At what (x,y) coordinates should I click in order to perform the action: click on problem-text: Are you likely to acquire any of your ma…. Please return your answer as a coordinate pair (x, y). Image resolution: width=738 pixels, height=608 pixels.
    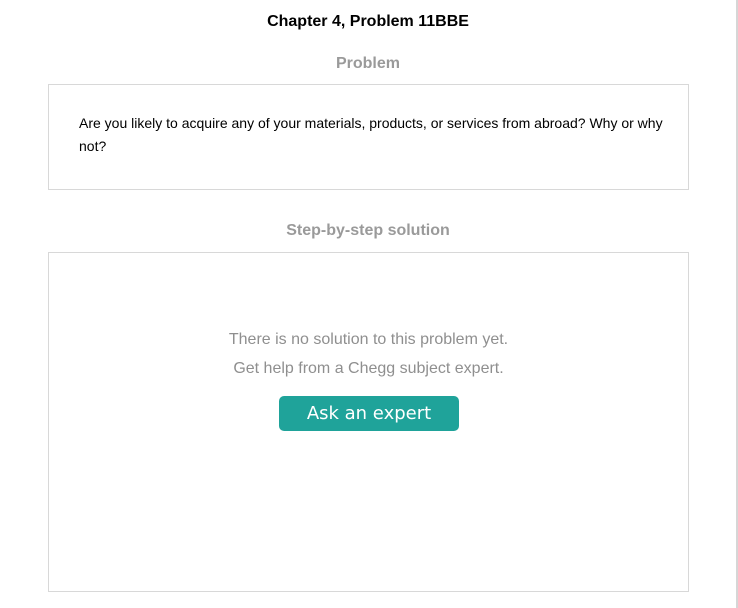
    Looking at the image, I should click on (371, 134).